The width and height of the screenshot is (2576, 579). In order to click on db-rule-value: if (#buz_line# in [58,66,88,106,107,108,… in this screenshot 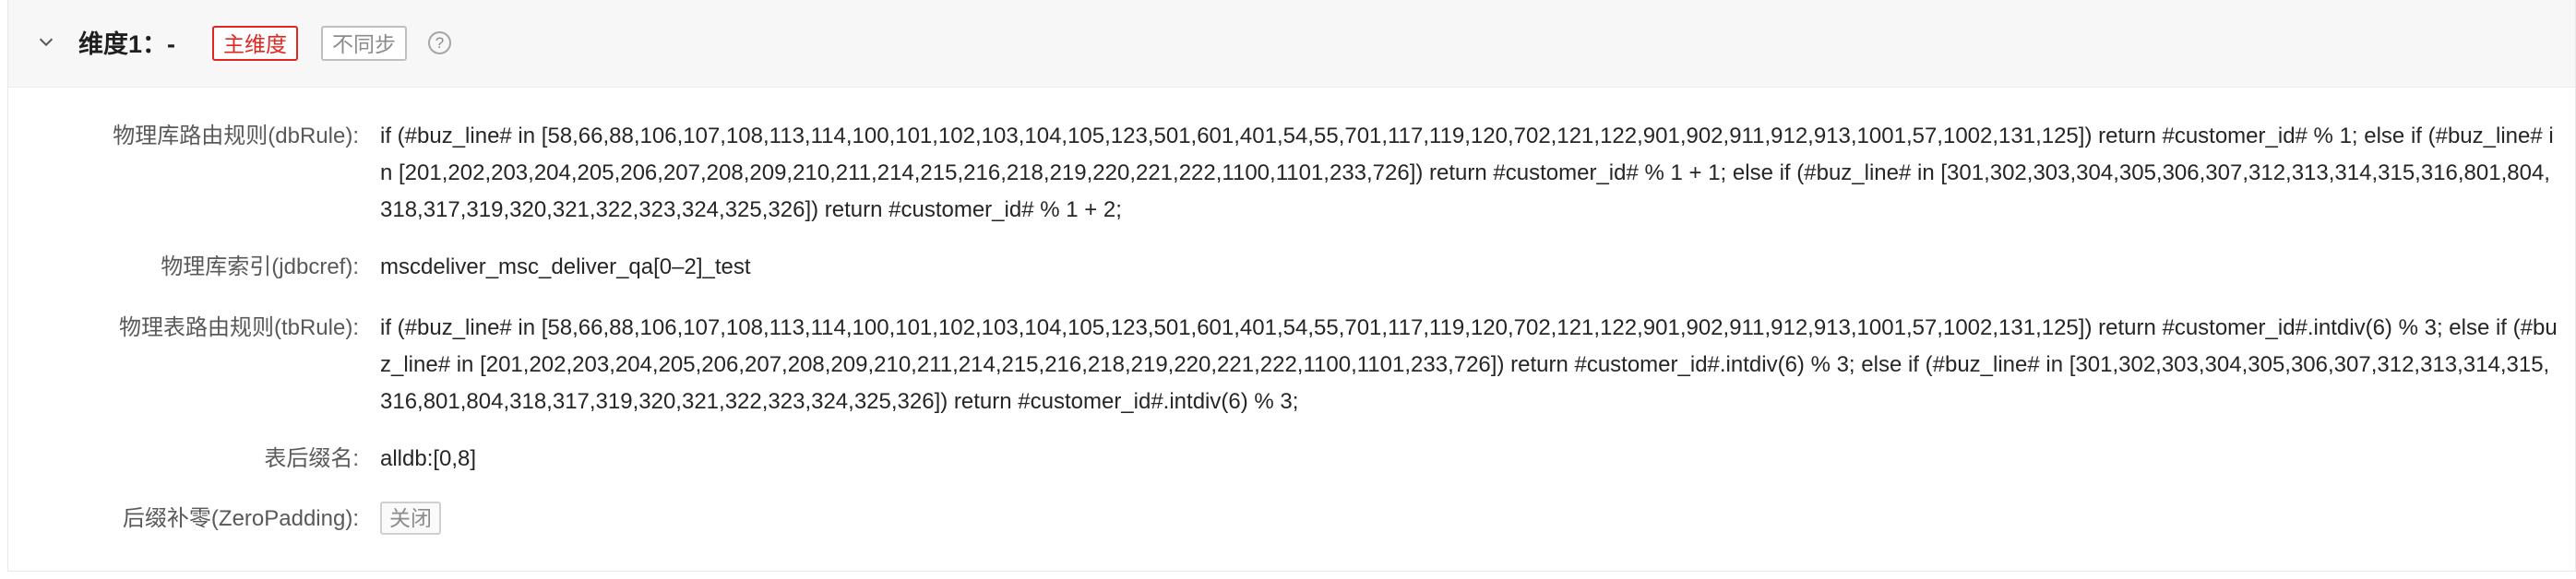, I will do `click(1467, 173)`.